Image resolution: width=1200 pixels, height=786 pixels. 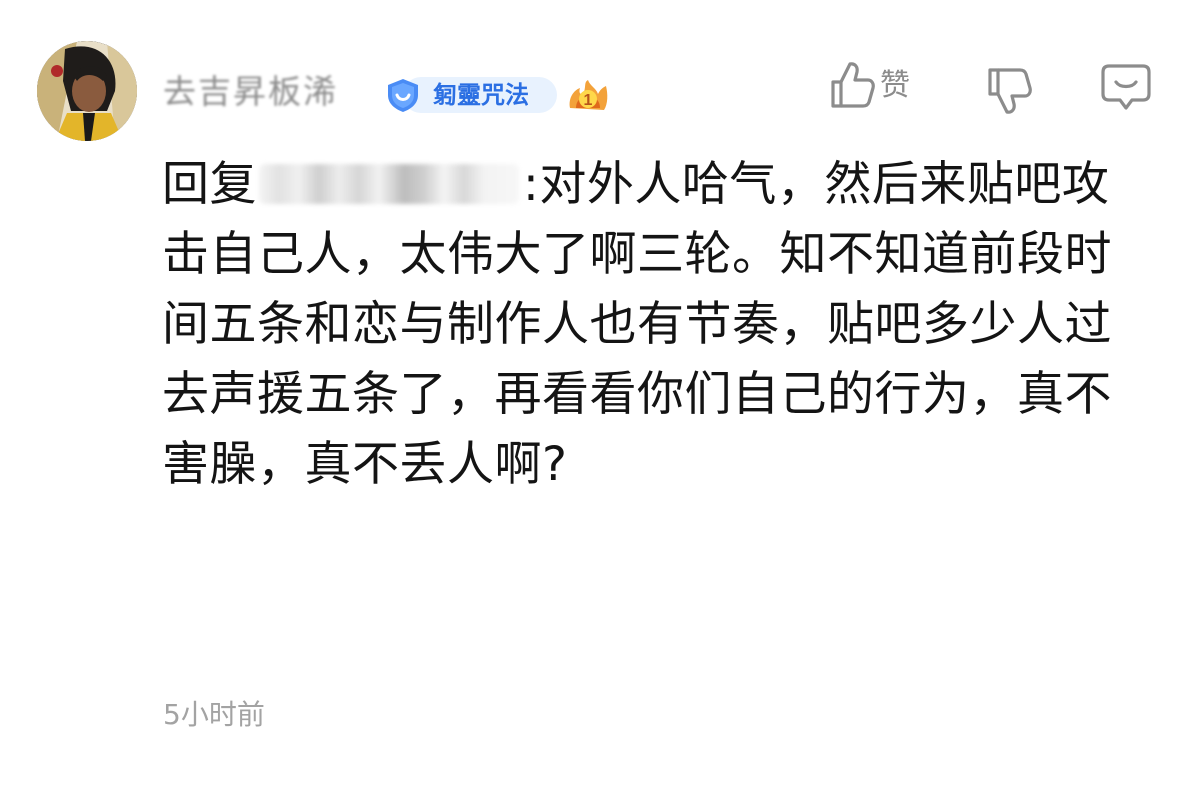 I want to click on level-badge: 1, so click(x=588, y=97).